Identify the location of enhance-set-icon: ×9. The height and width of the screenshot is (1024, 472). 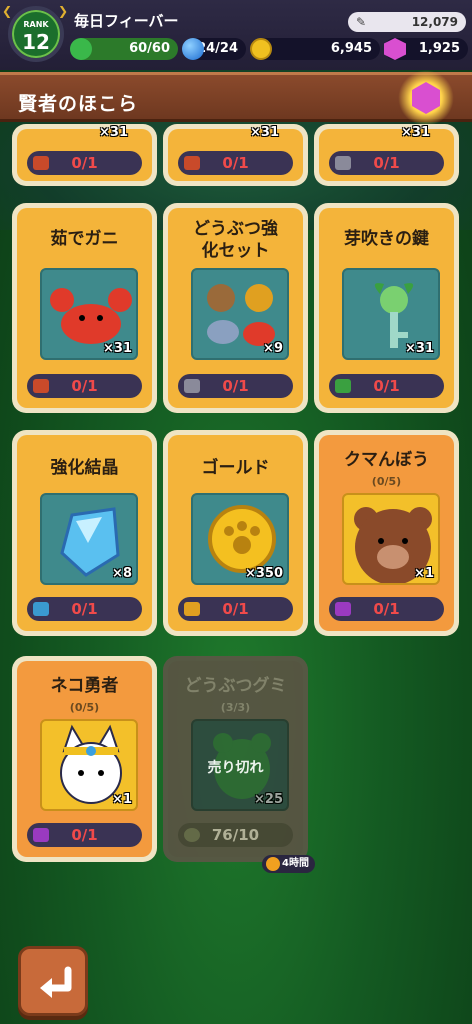
(240, 314).